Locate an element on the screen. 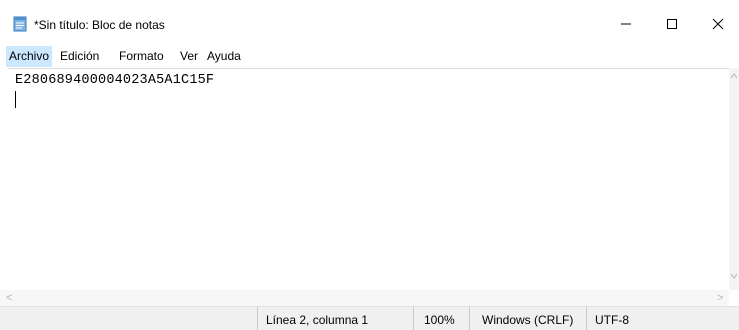  minimize-button is located at coordinates (626, 24).